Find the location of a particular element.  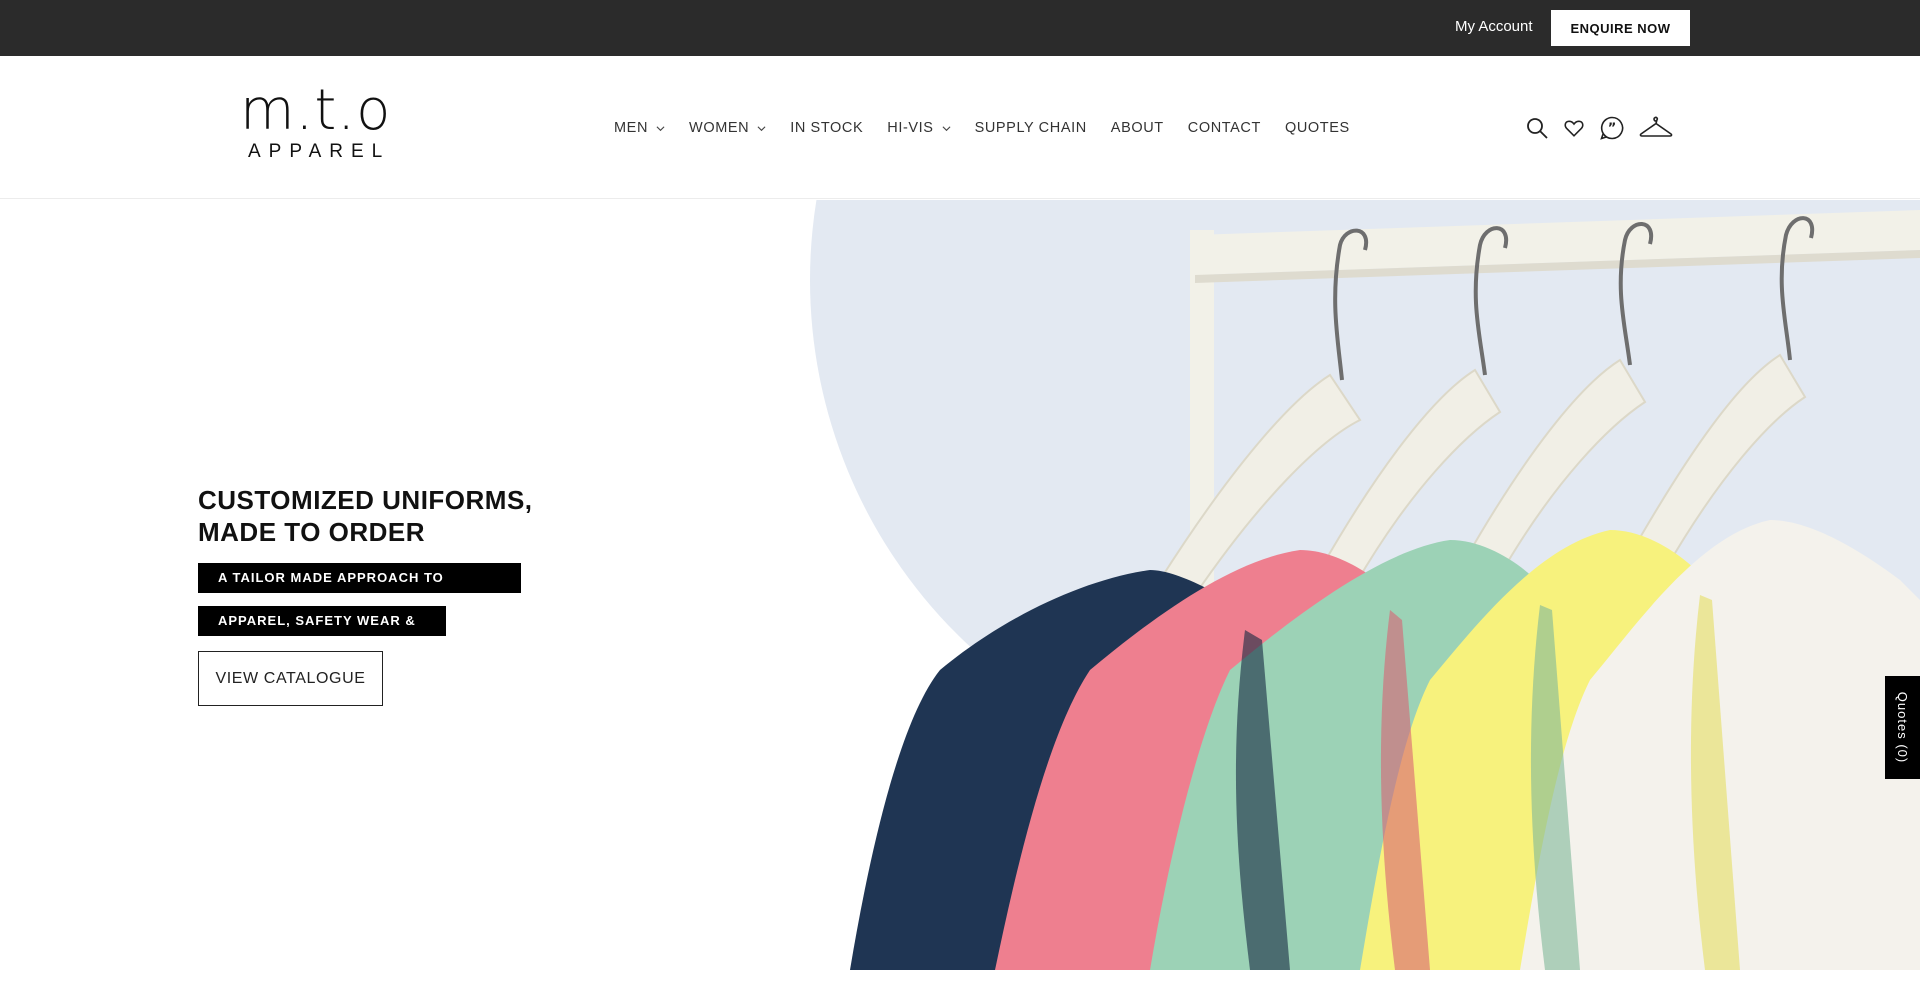

quotes-tab-label: Quotes (0) is located at coordinates (1903, 727).